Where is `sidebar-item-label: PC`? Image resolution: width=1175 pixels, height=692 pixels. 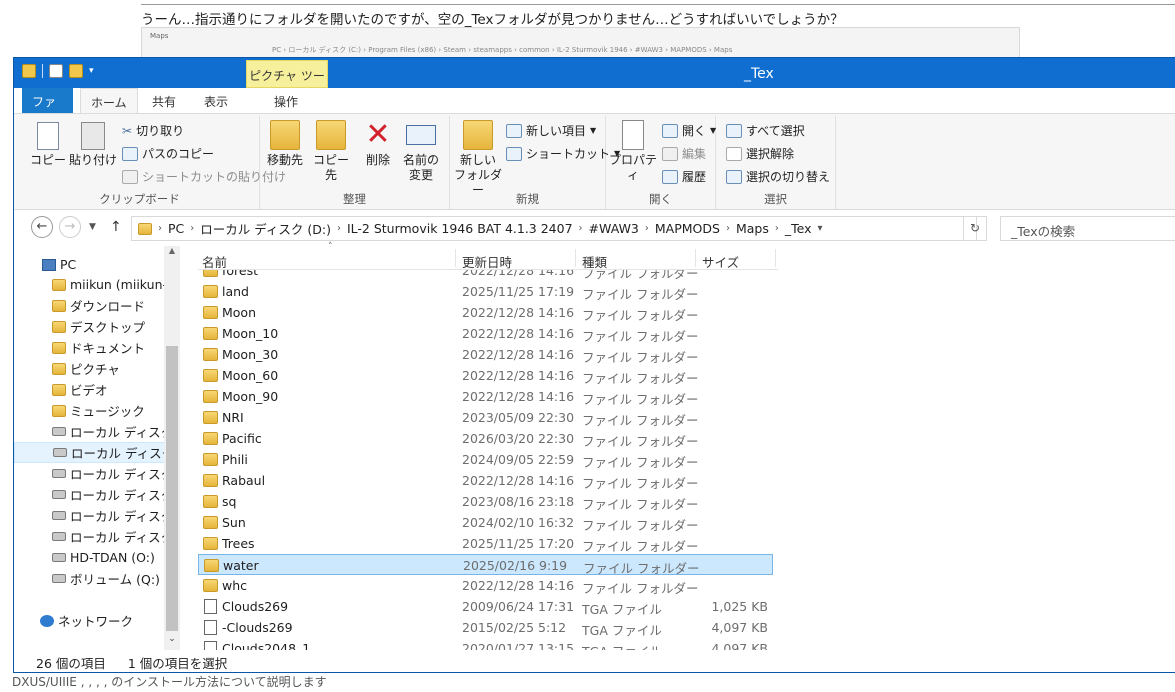 sidebar-item-label: PC is located at coordinates (68, 264).